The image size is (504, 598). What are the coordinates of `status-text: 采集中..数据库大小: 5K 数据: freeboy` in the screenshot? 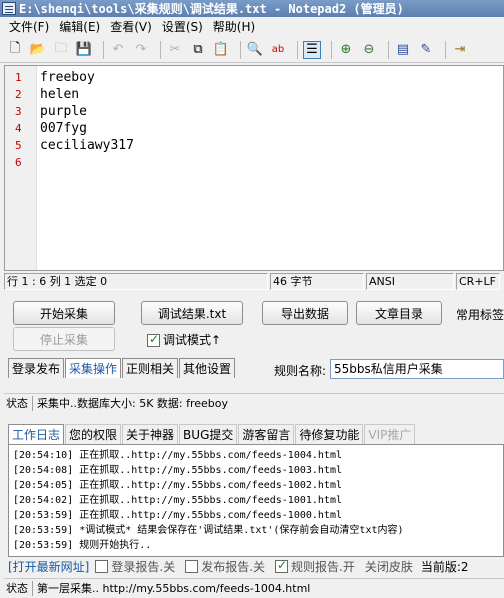 It's located at (133, 403).